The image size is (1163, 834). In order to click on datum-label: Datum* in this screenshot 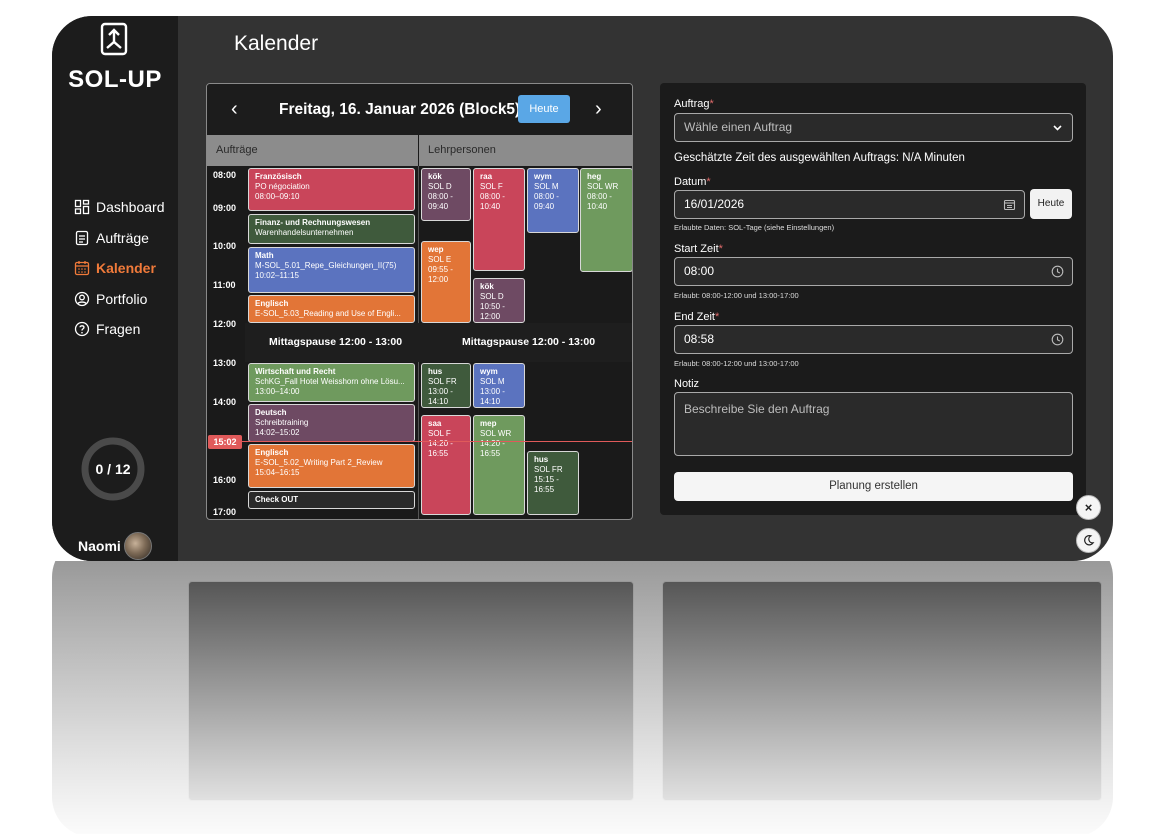, I will do `click(692, 182)`.